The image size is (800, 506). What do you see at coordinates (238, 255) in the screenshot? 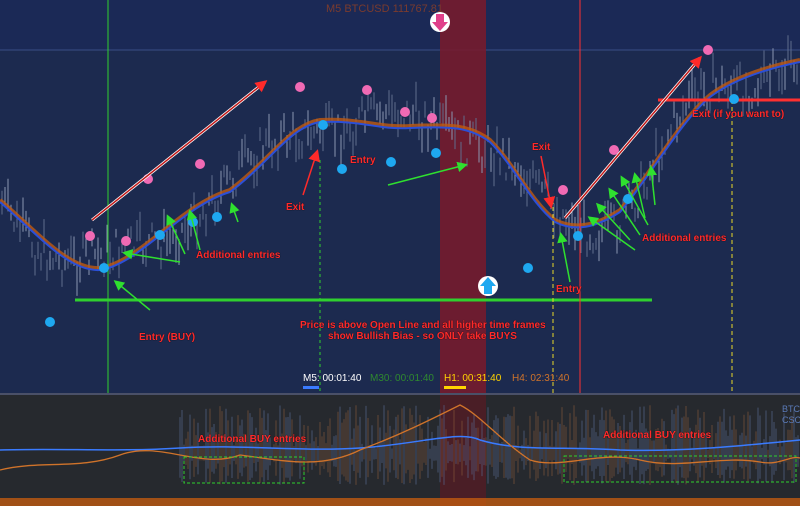
I see `label-additional-entries-1: Additional entries` at bounding box center [238, 255].